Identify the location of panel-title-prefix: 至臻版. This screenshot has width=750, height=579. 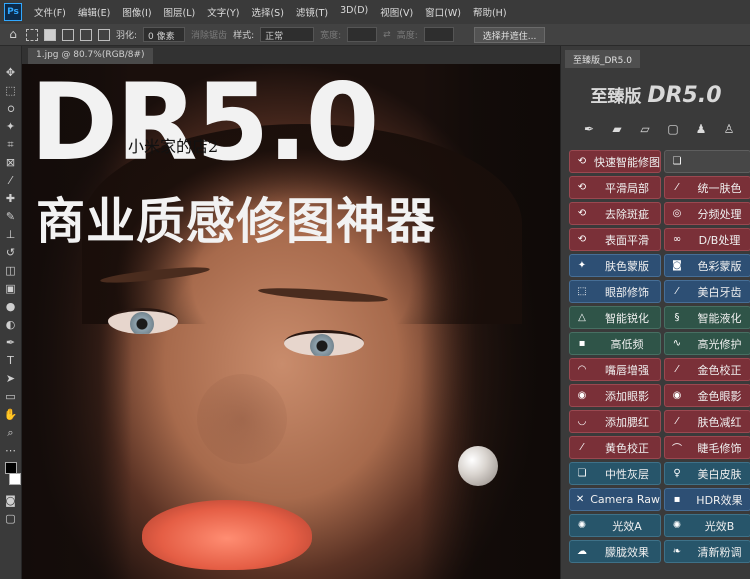
(616, 97).